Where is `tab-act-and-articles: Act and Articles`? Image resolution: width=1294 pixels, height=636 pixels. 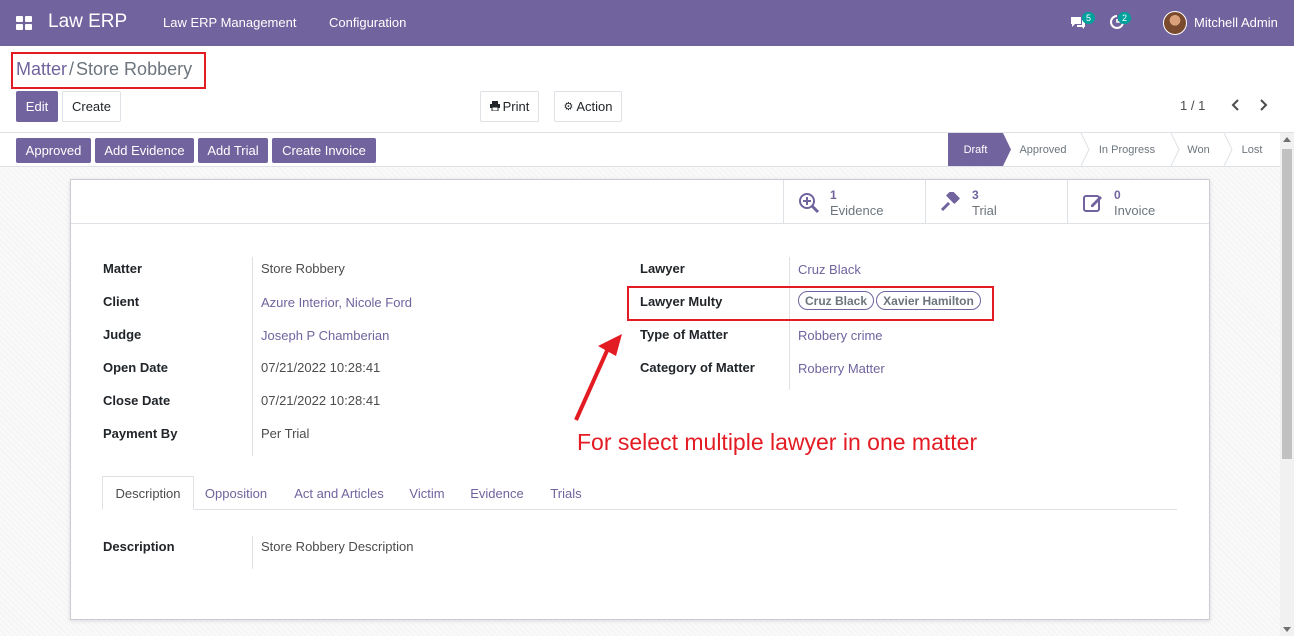 tab-act-and-articles: Act and Articles is located at coordinates (339, 493).